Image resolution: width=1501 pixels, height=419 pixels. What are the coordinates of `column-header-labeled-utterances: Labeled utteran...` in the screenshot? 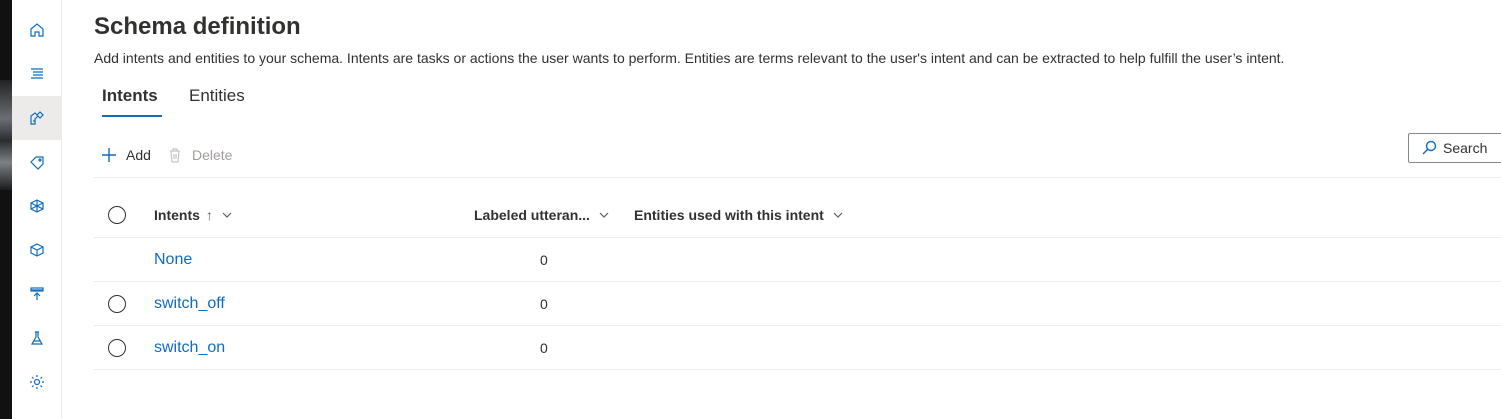 It's located at (542, 215).